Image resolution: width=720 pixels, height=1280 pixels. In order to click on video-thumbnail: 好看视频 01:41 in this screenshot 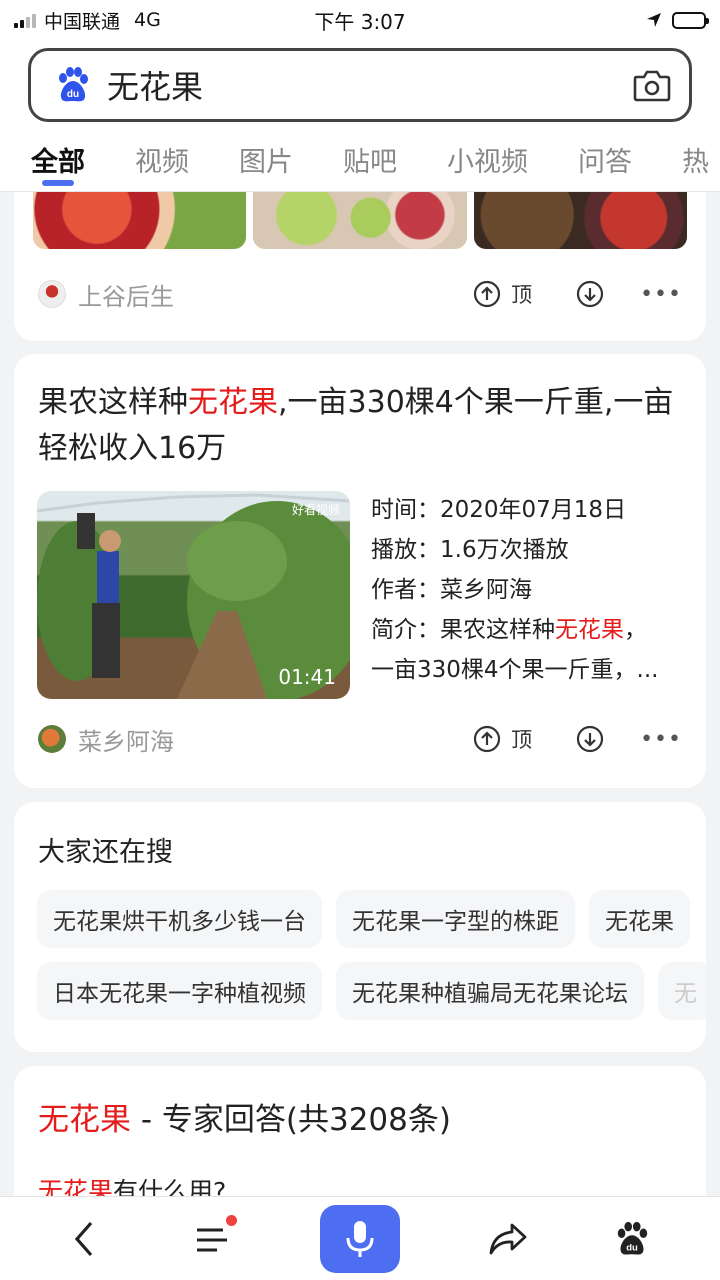, I will do `click(193, 595)`.